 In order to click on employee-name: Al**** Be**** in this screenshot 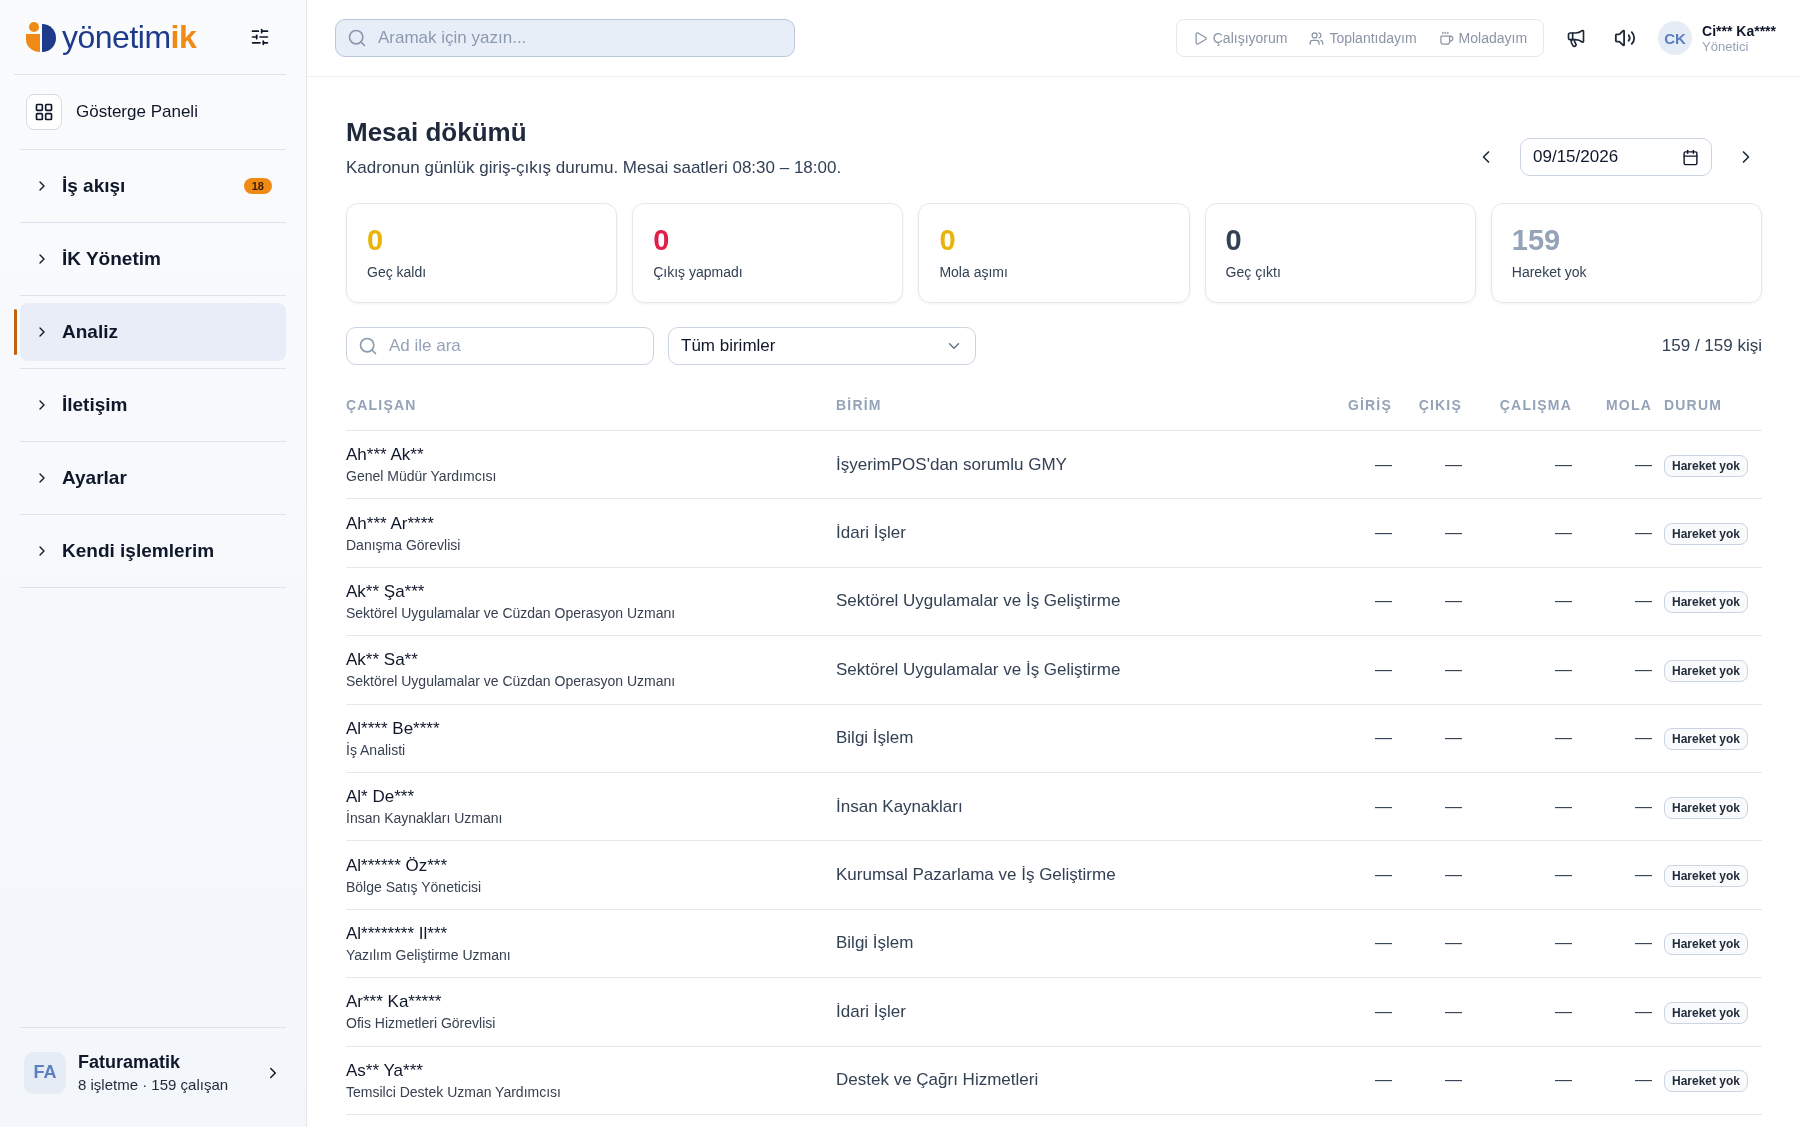, I will do `click(393, 728)`.